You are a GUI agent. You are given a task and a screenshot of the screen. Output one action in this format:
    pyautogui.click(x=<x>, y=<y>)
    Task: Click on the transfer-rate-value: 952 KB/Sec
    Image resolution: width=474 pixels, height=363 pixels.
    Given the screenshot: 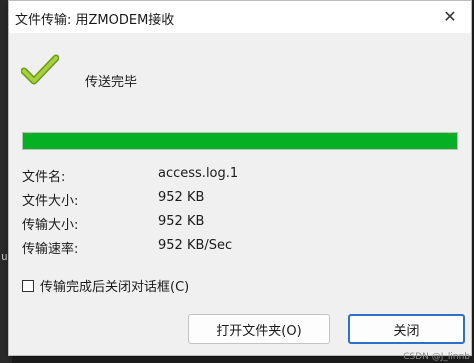 What is the action you would take?
    pyautogui.click(x=195, y=245)
    